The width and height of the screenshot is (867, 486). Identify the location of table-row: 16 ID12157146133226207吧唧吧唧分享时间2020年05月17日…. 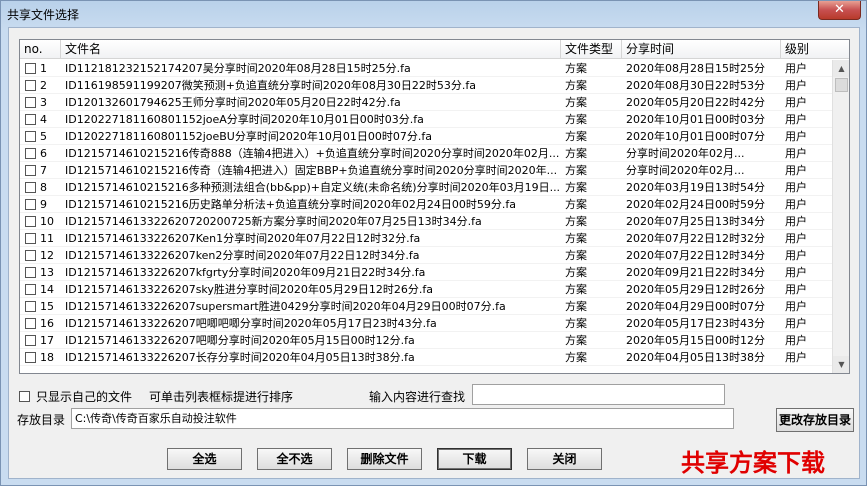
(426, 323).